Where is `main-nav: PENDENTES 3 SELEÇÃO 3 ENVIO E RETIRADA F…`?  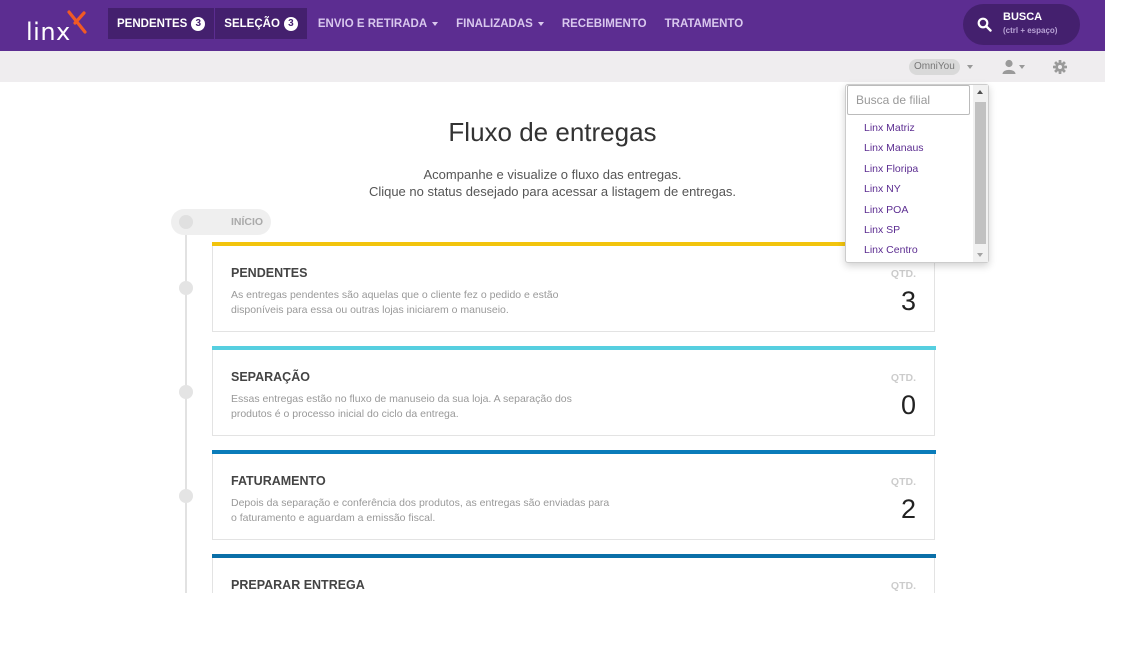
main-nav: PENDENTES 3 SELEÇÃO 3 ENVIO E RETIRADA F… is located at coordinates (430, 23).